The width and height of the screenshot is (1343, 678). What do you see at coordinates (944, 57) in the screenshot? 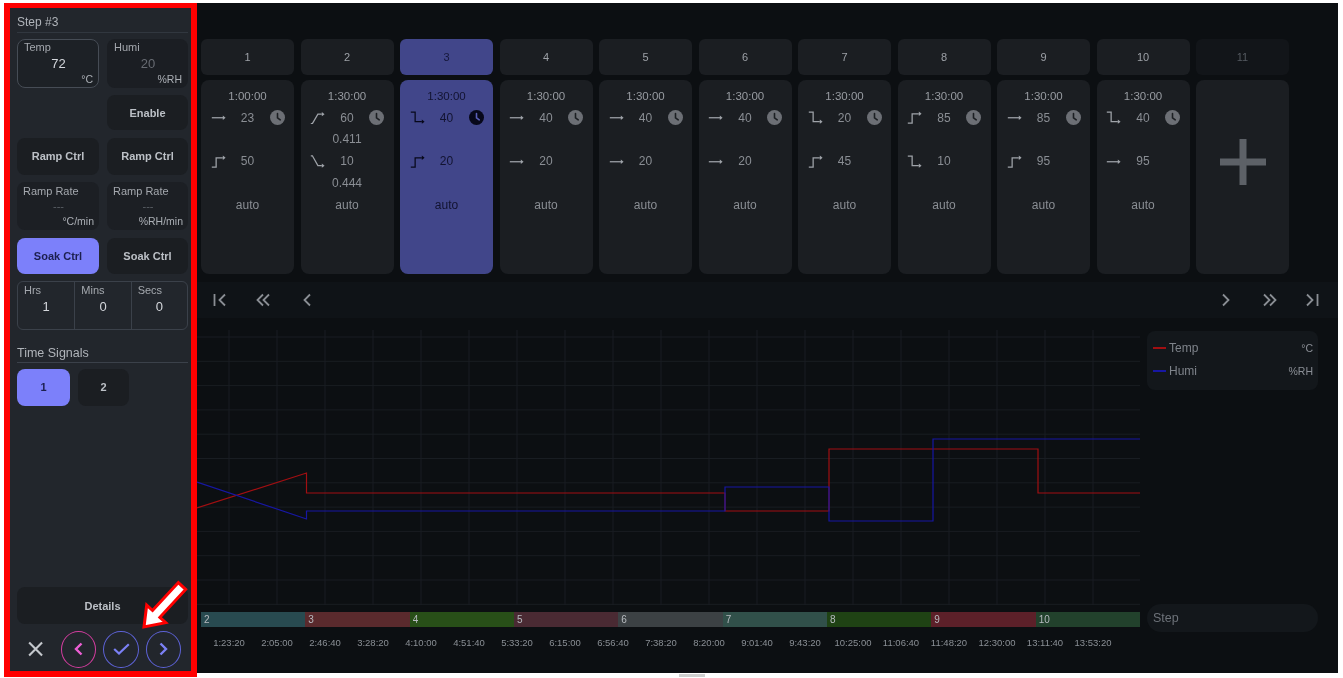
I see `step-tab: 8` at bounding box center [944, 57].